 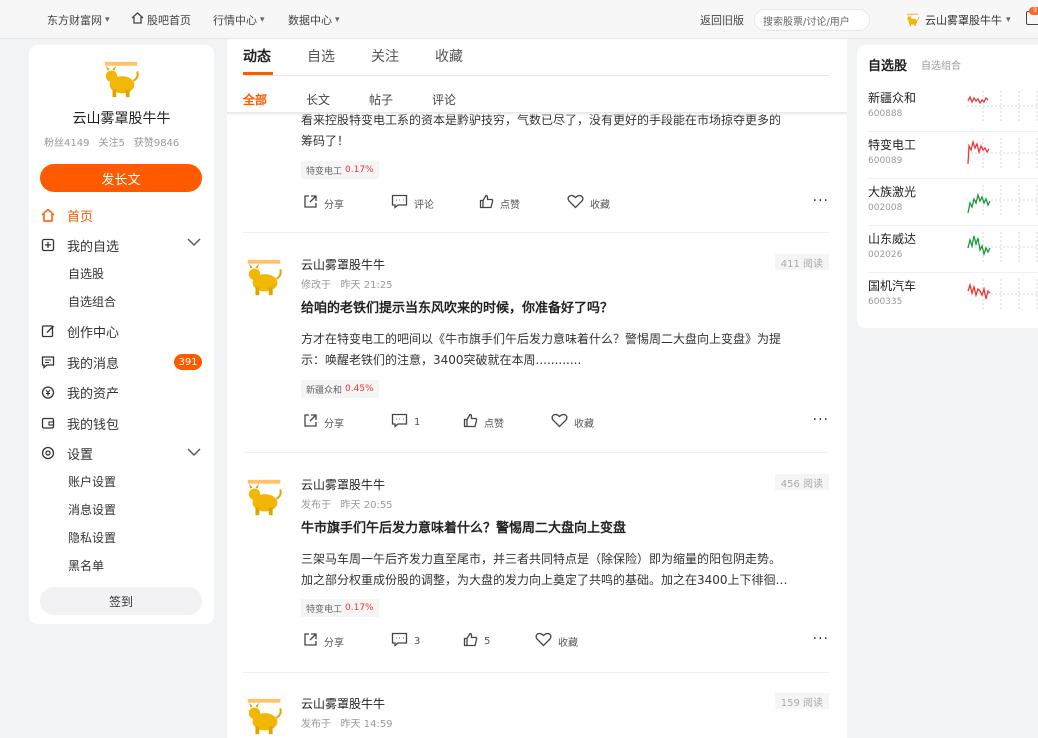 I want to click on favorite-label: 收藏, so click(x=568, y=643).